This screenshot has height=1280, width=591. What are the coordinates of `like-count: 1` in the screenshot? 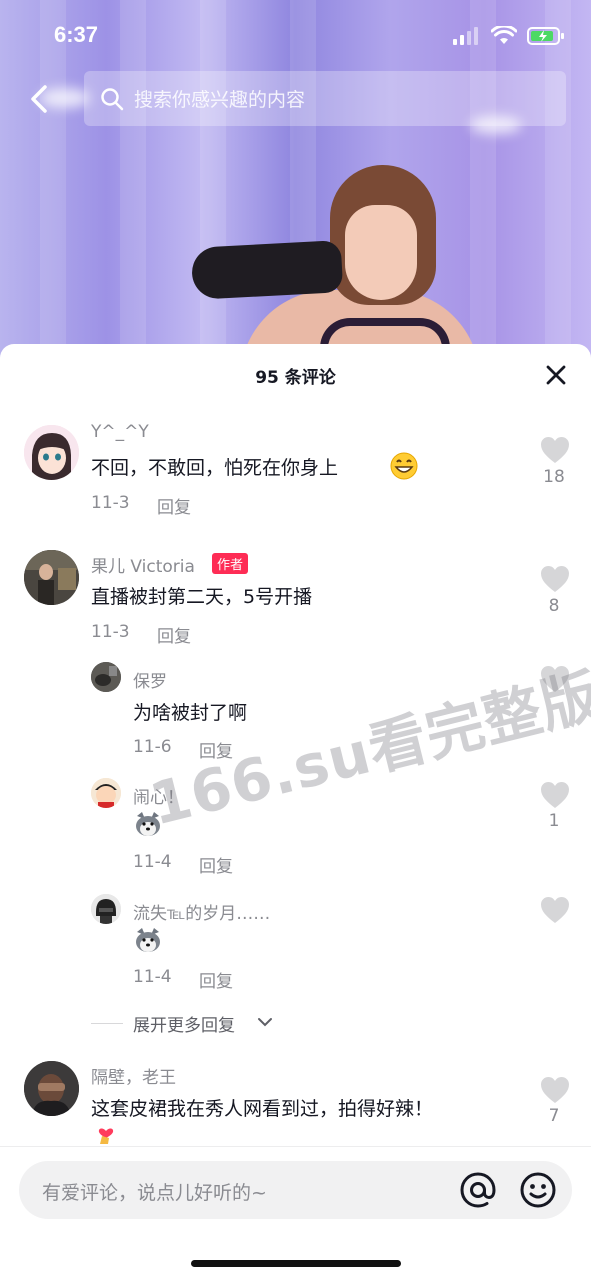 It's located at (554, 821).